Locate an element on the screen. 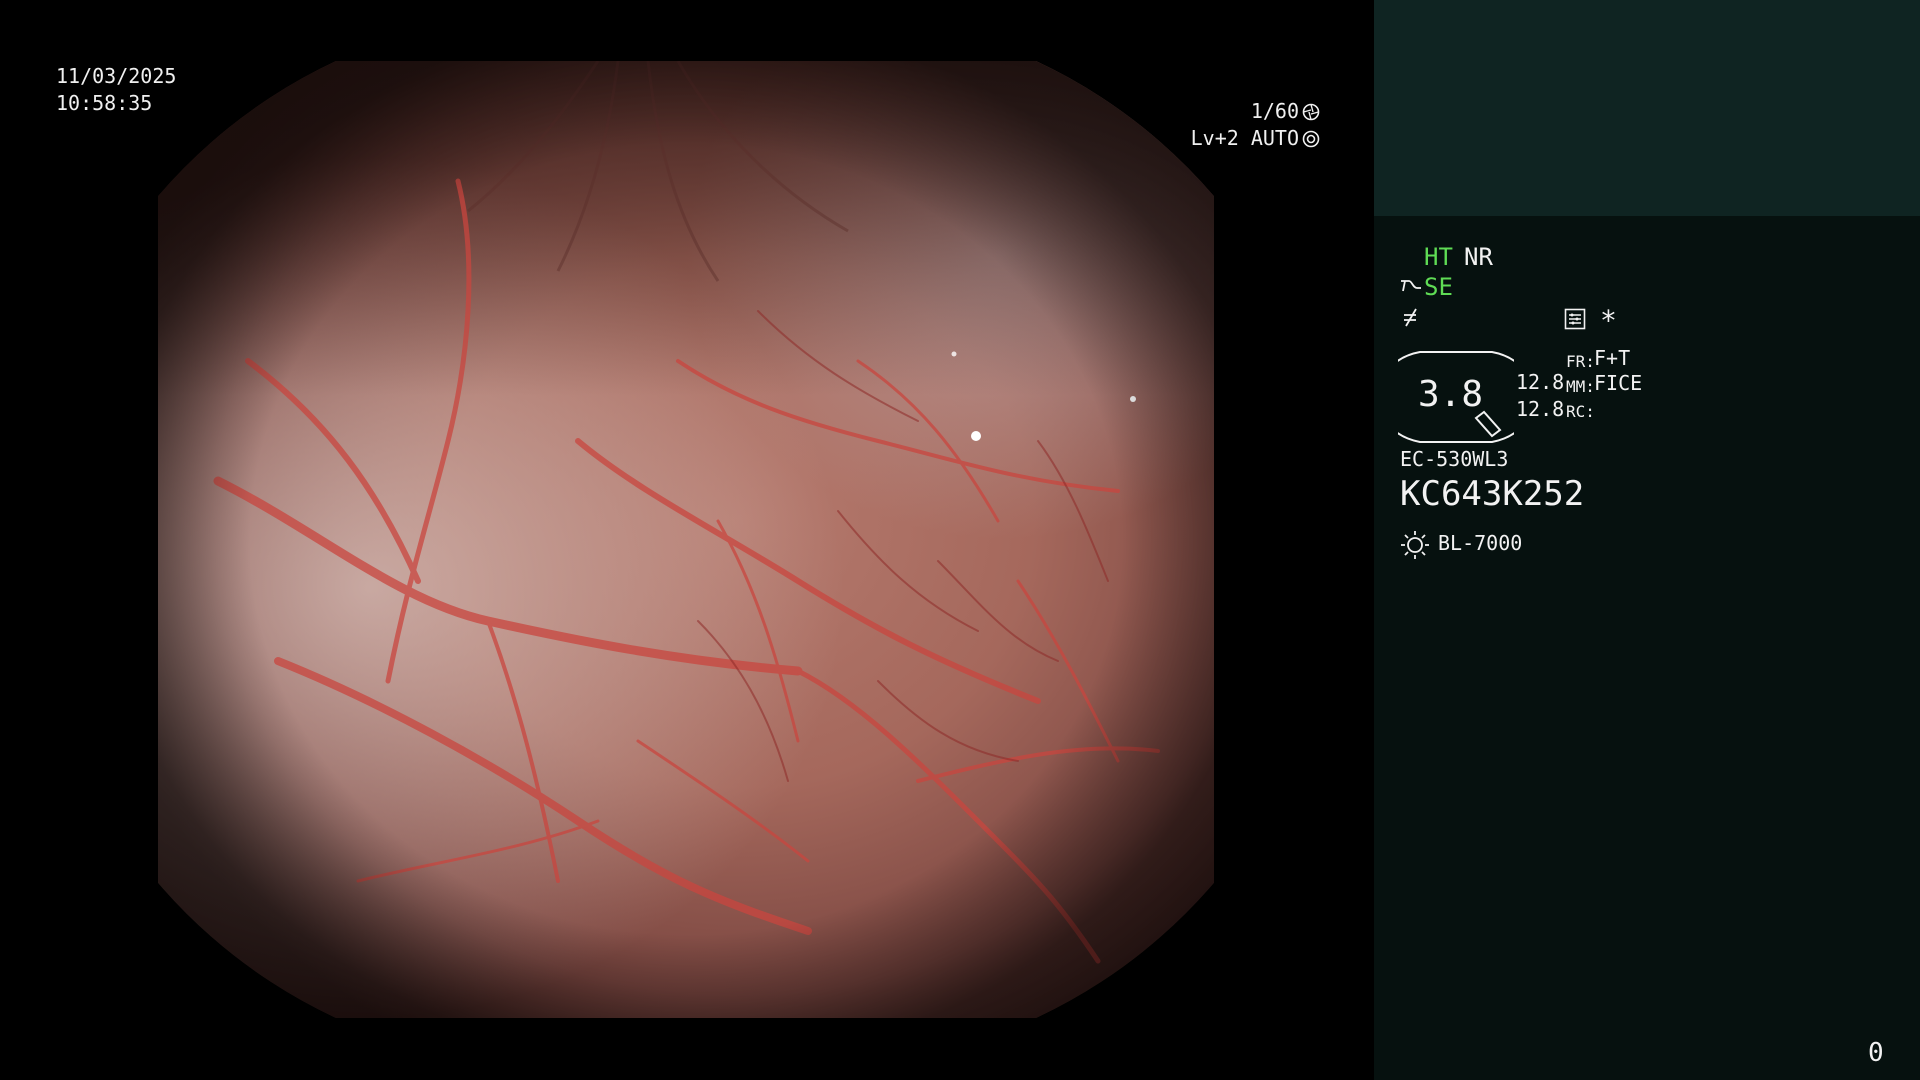 This screenshot has width=1920, height=1080. shutter-speed-text: 1/60 is located at coordinates (1274, 111).